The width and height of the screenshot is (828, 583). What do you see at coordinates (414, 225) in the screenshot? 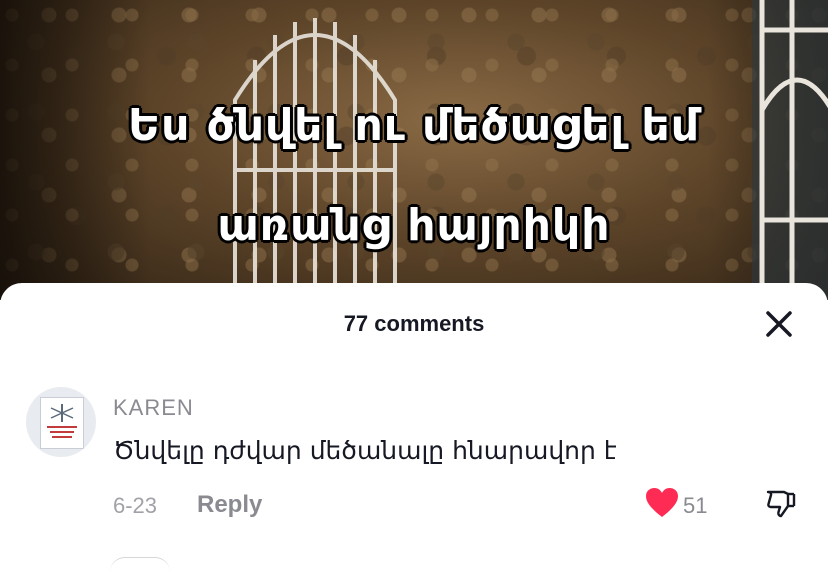
I see `video-caption-line-2: առանց հայրիկի` at bounding box center [414, 225].